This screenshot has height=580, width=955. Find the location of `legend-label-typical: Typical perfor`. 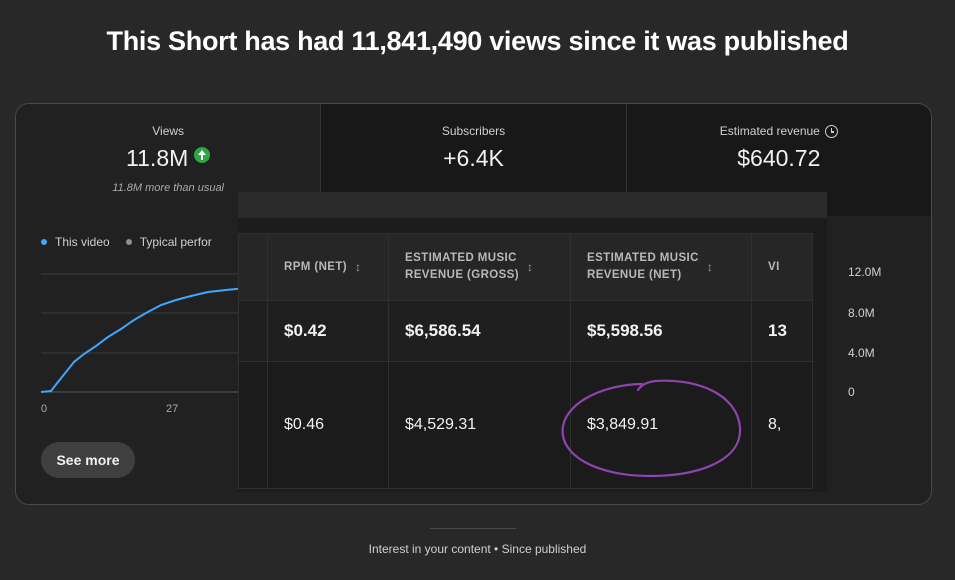

legend-label-typical: Typical perfor is located at coordinates (175, 242).